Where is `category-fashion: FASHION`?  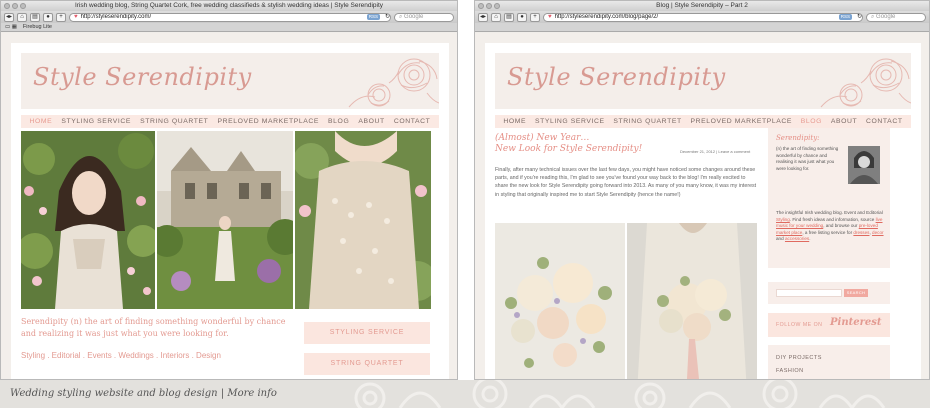 category-fashion: FASHION is located at coordinates (790, 371).